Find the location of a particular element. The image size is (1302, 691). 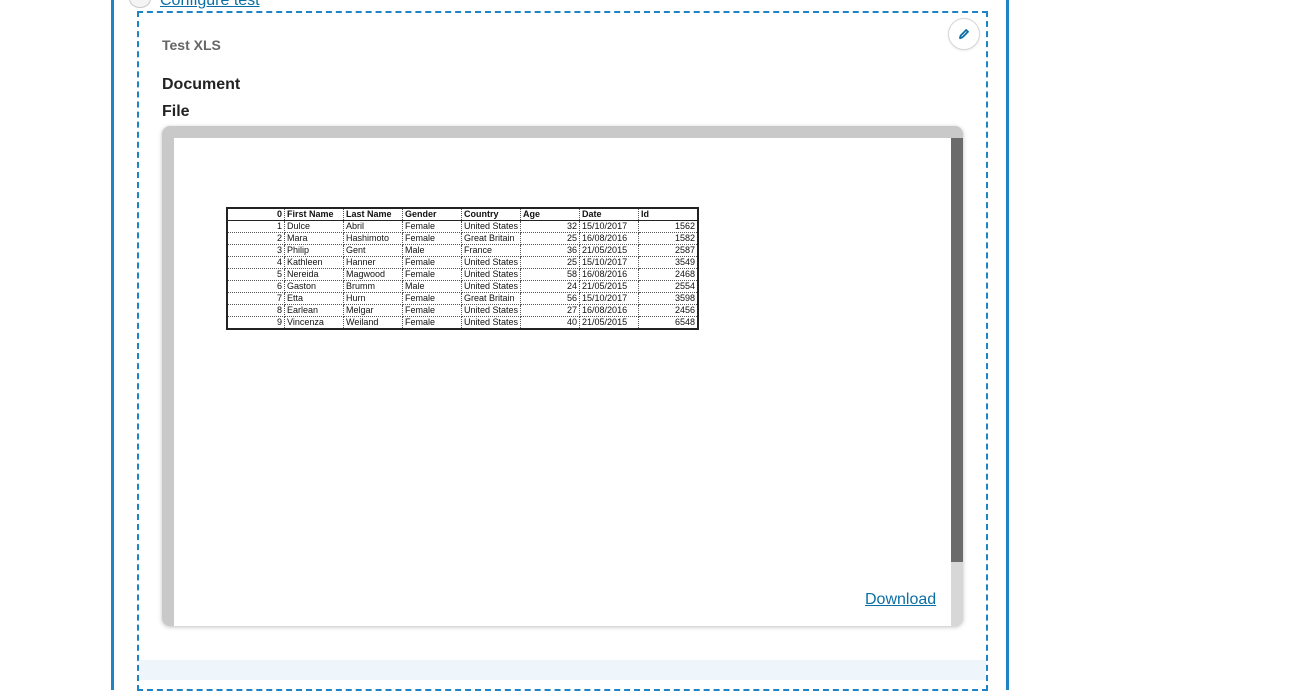

sheet-header-cell: Gender is located at coordinates (432, 214).